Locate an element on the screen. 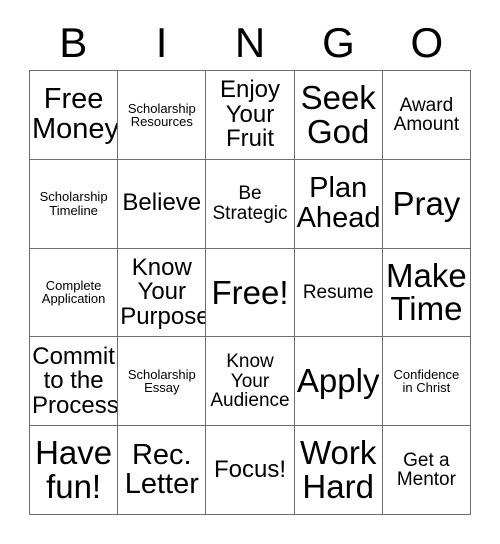  bingo-cell: Rec. Letter is located at coordinates (162, 470).